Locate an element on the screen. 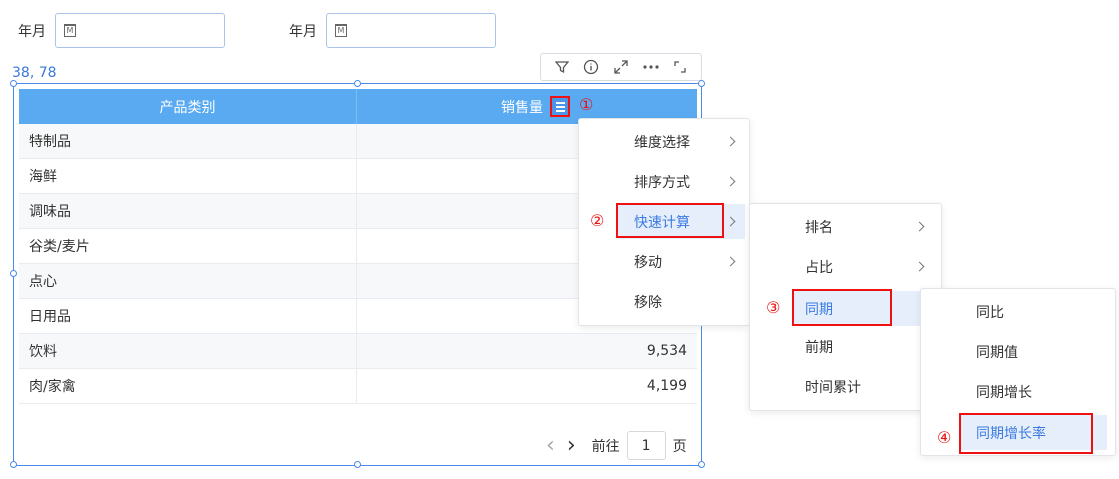 Image resolution: width=1119 pixels, height=479 pixels. expand-icon is located at coordinates (621, 67).